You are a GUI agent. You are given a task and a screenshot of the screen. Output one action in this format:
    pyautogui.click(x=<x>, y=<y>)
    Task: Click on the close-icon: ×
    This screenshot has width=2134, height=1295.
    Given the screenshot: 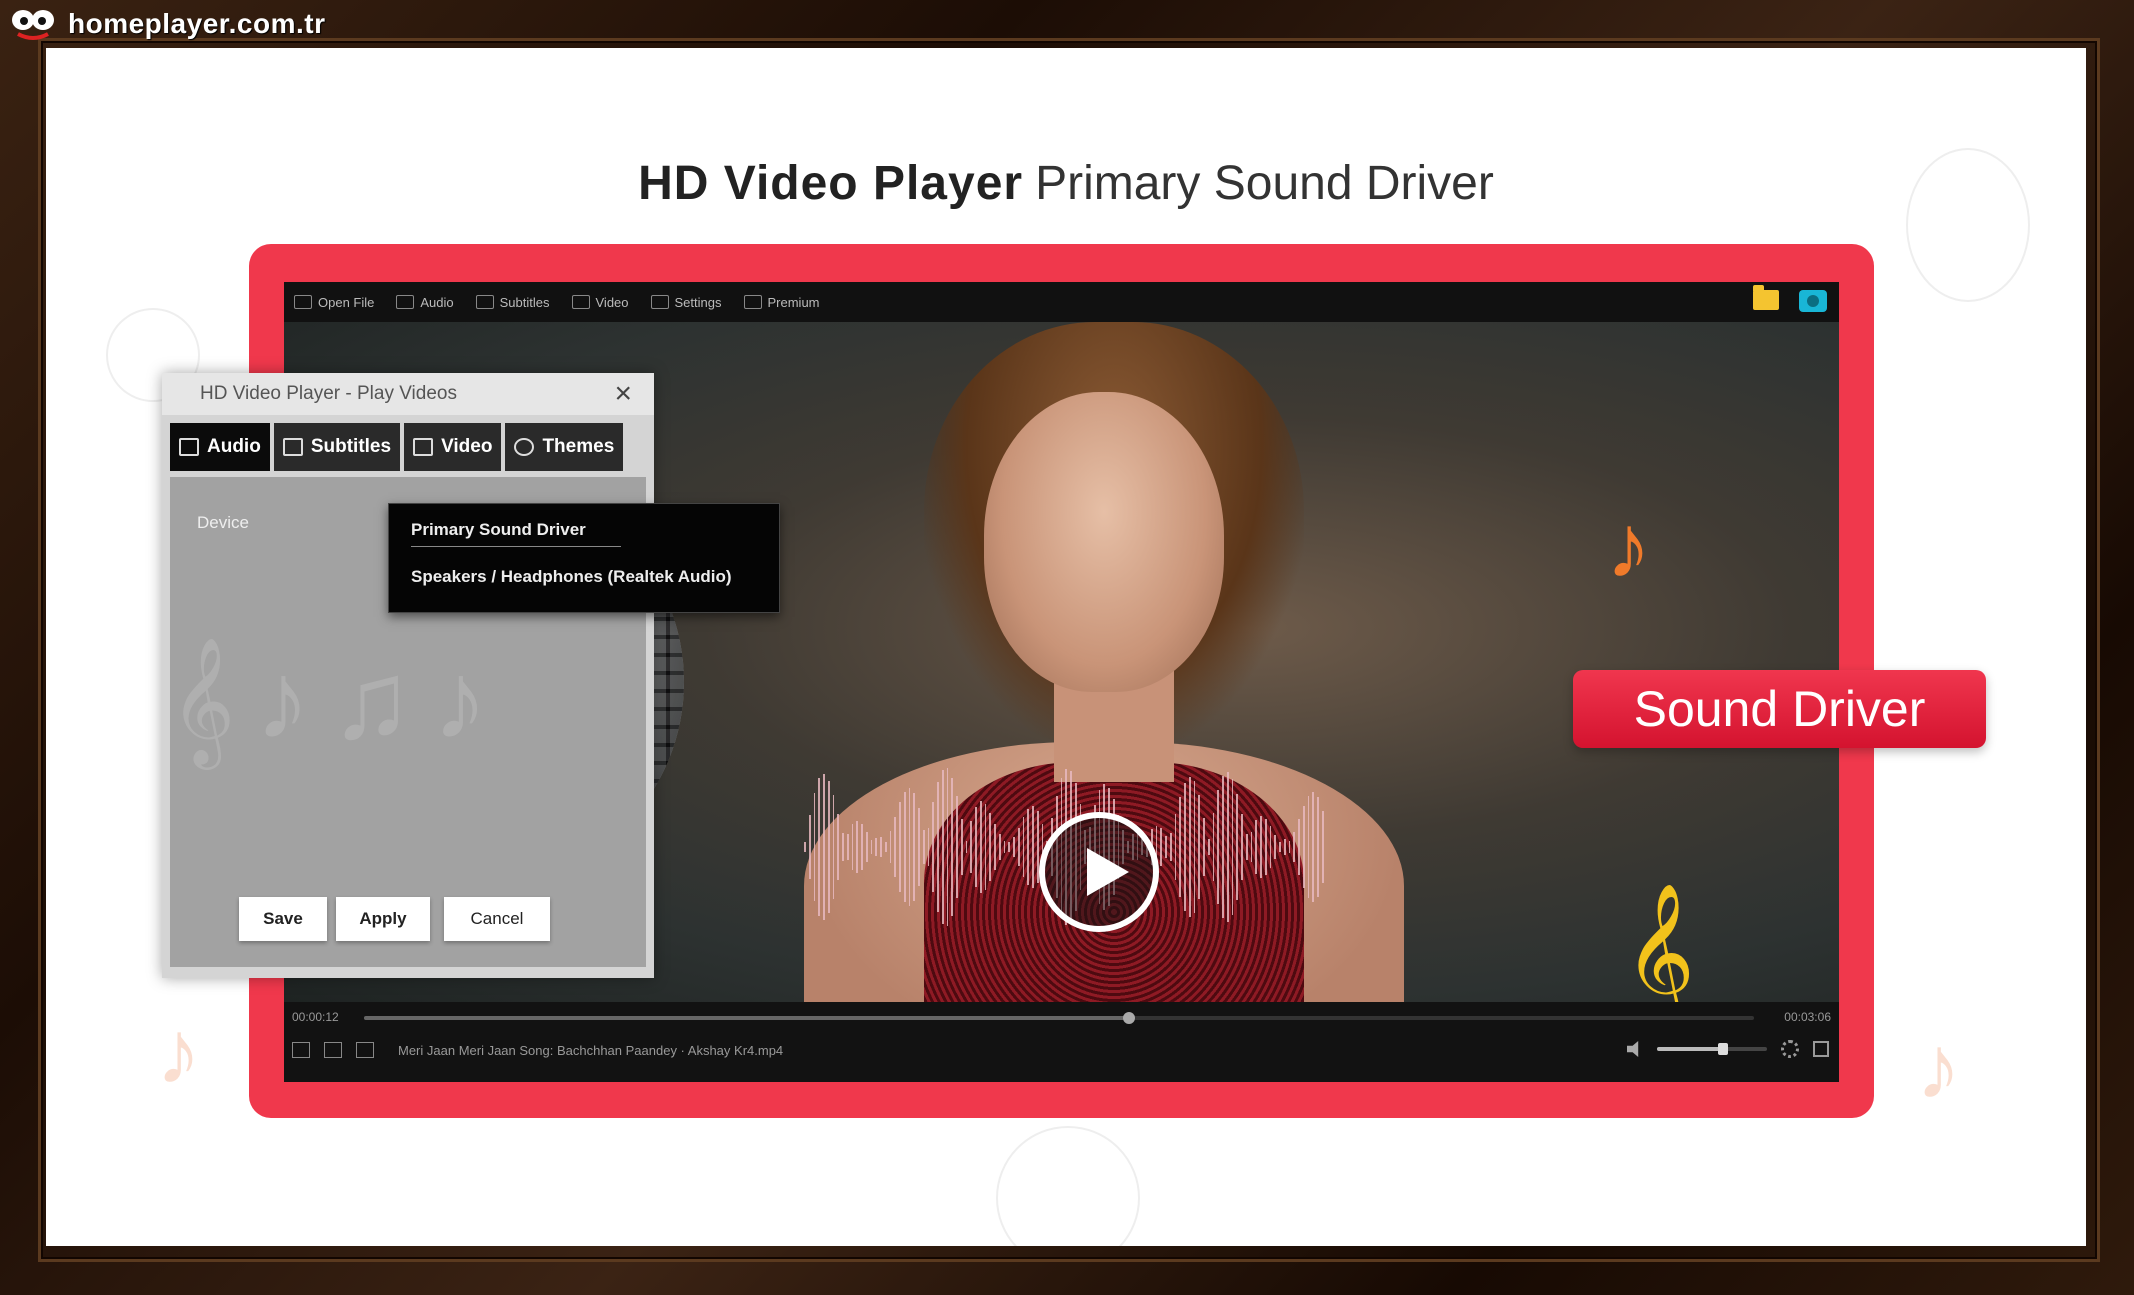 What is the action you would take?
    pyautogui.click(x=623, y=394)
    